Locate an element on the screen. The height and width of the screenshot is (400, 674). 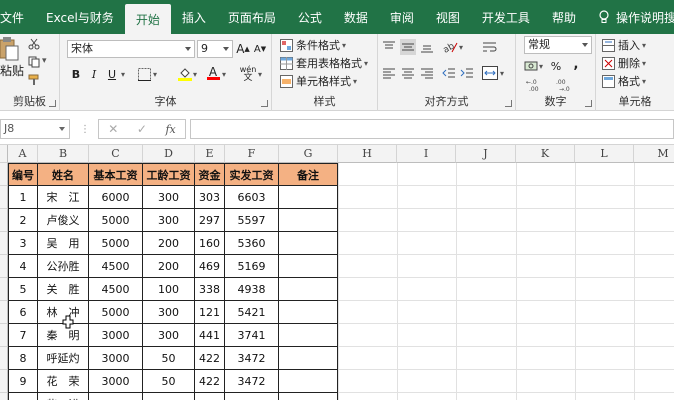
borders-dropdown-arrow: ▾ is located at coordinates (155, 74).